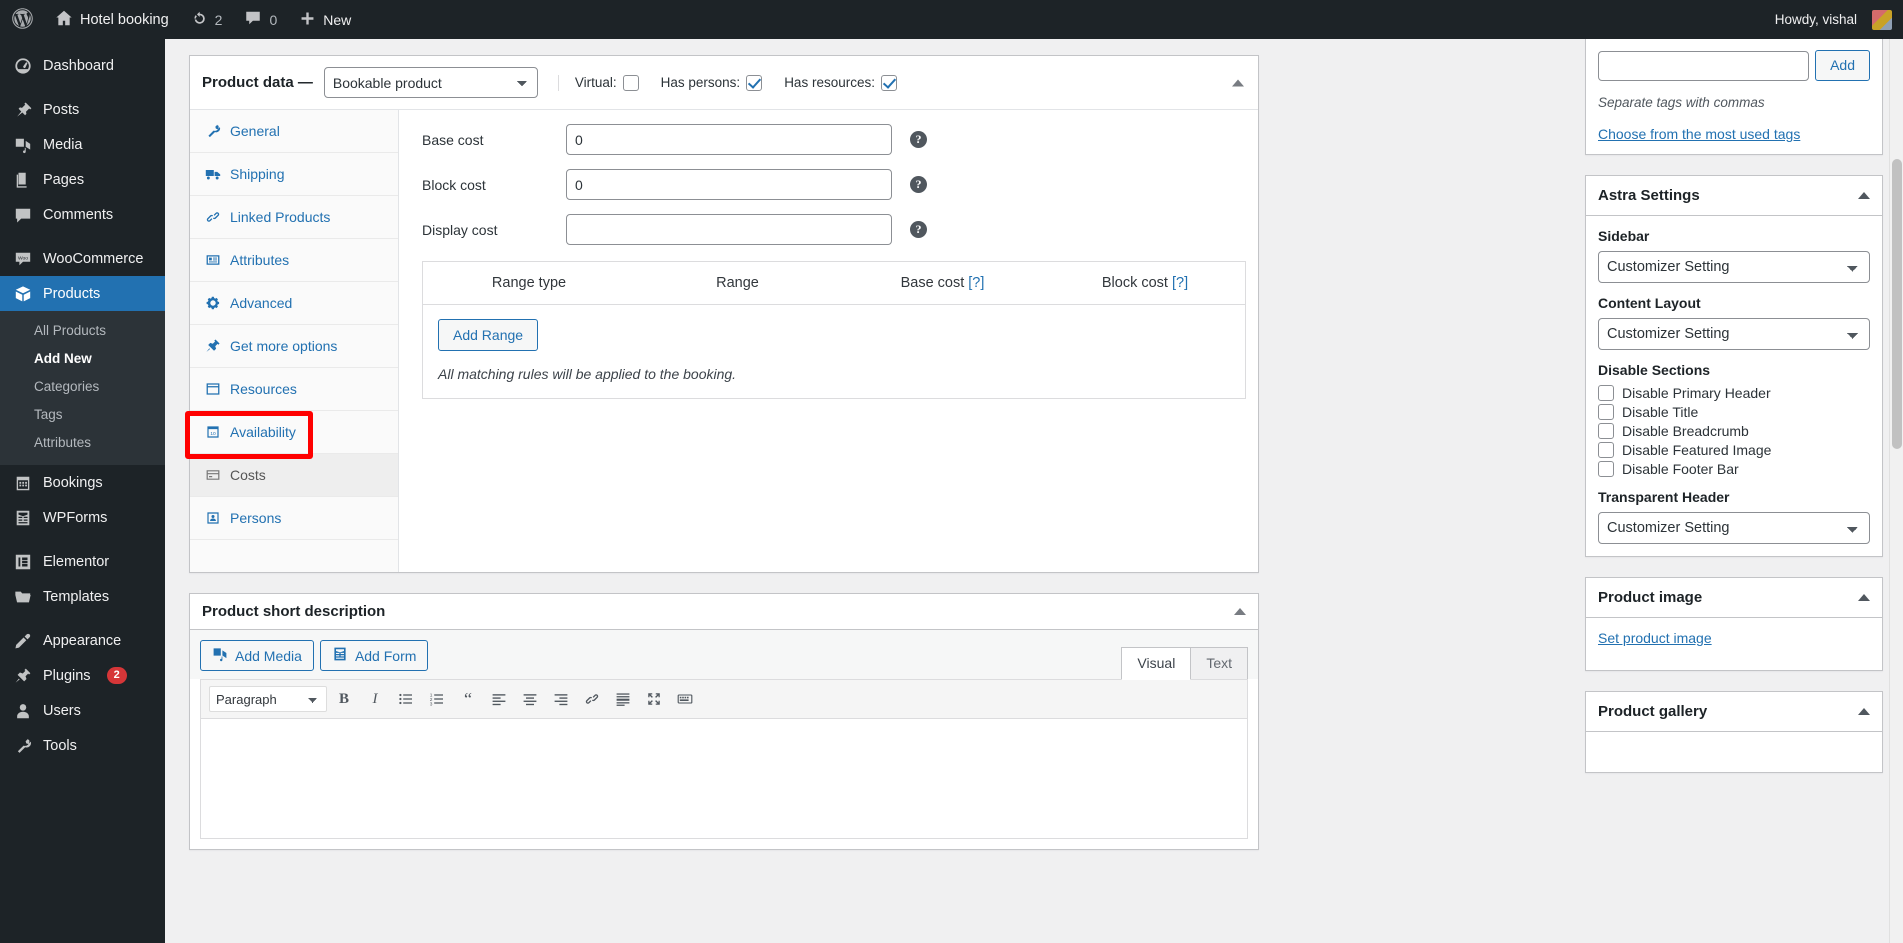 The height and width of the screenshot is (943, 1903). I want to click on tab-shipping: Shipping, so click(294, 174).